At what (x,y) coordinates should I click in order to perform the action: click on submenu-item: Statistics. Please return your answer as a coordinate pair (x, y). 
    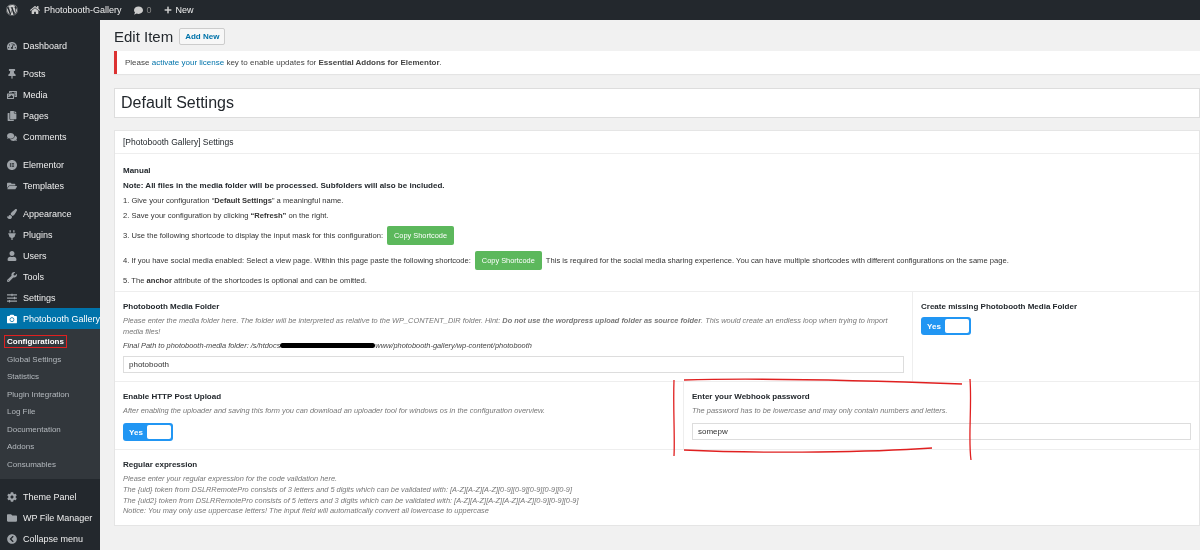
    Looking at the image, I should click on (23, 377).